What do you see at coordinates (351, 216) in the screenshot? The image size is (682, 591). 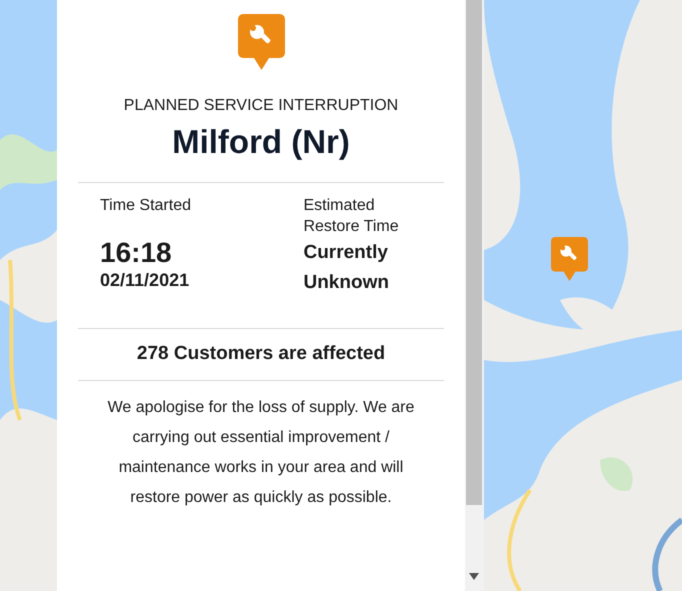 I see `restore-time-label: Estimated Restore Time` at bounding box center [351, 216].